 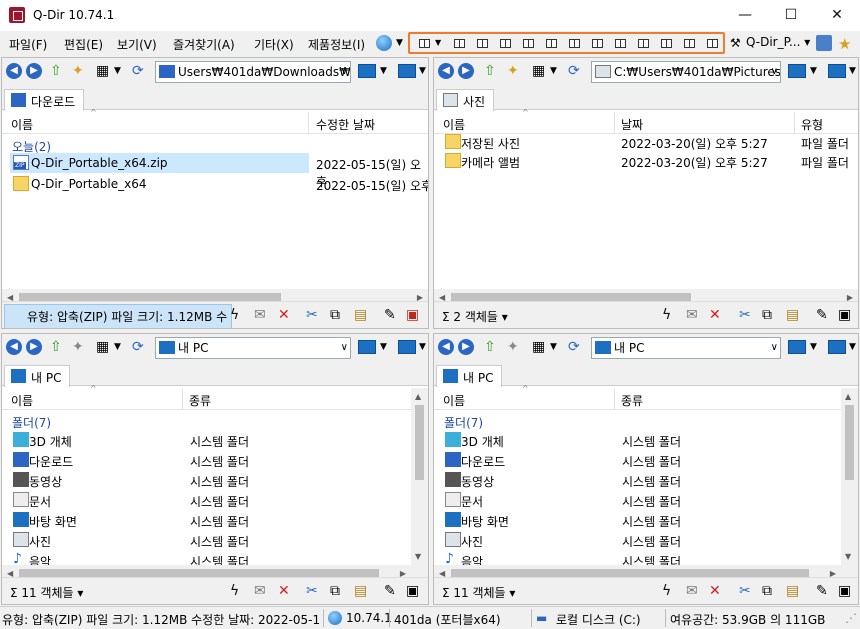 I want to click on tab-pictures: 사진, so click(x=465, y=100).